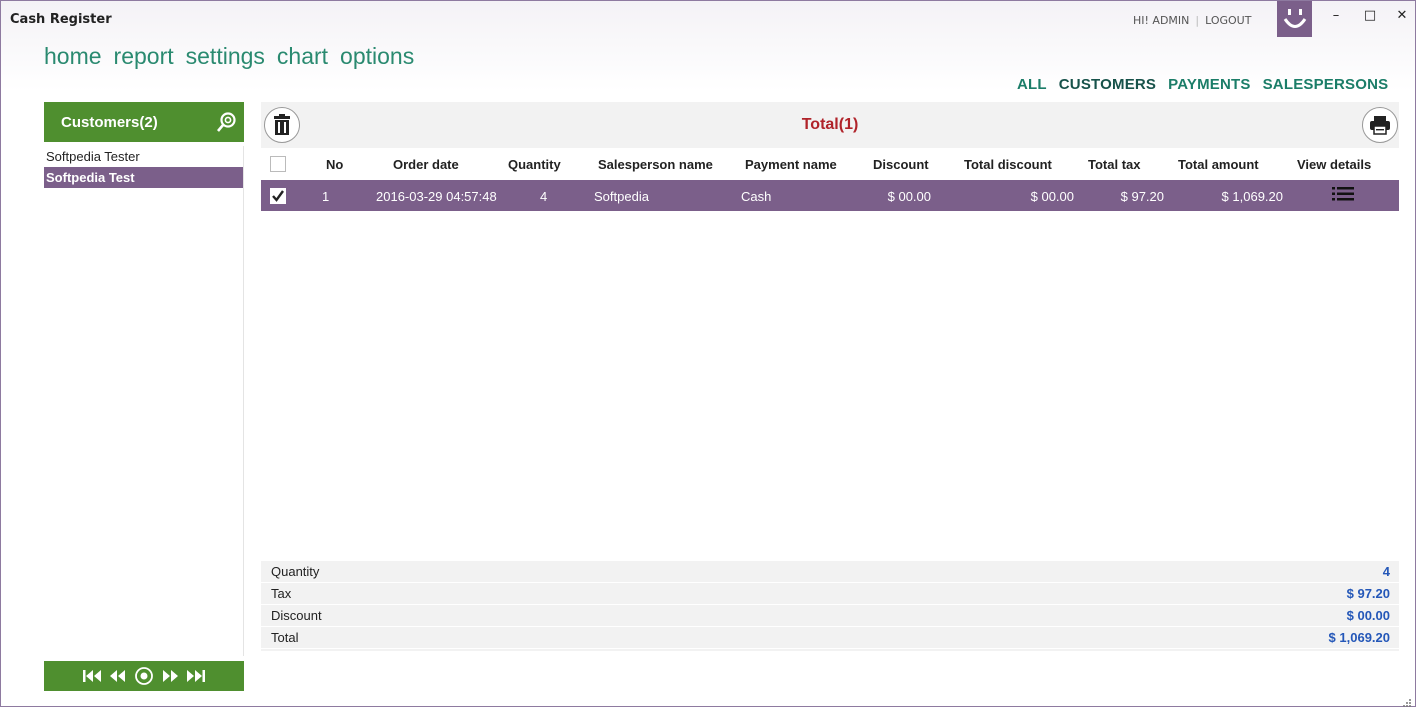  Describe the element at coordinates (196, 676) in the screenshot. I see `last-page-icon` at that location.